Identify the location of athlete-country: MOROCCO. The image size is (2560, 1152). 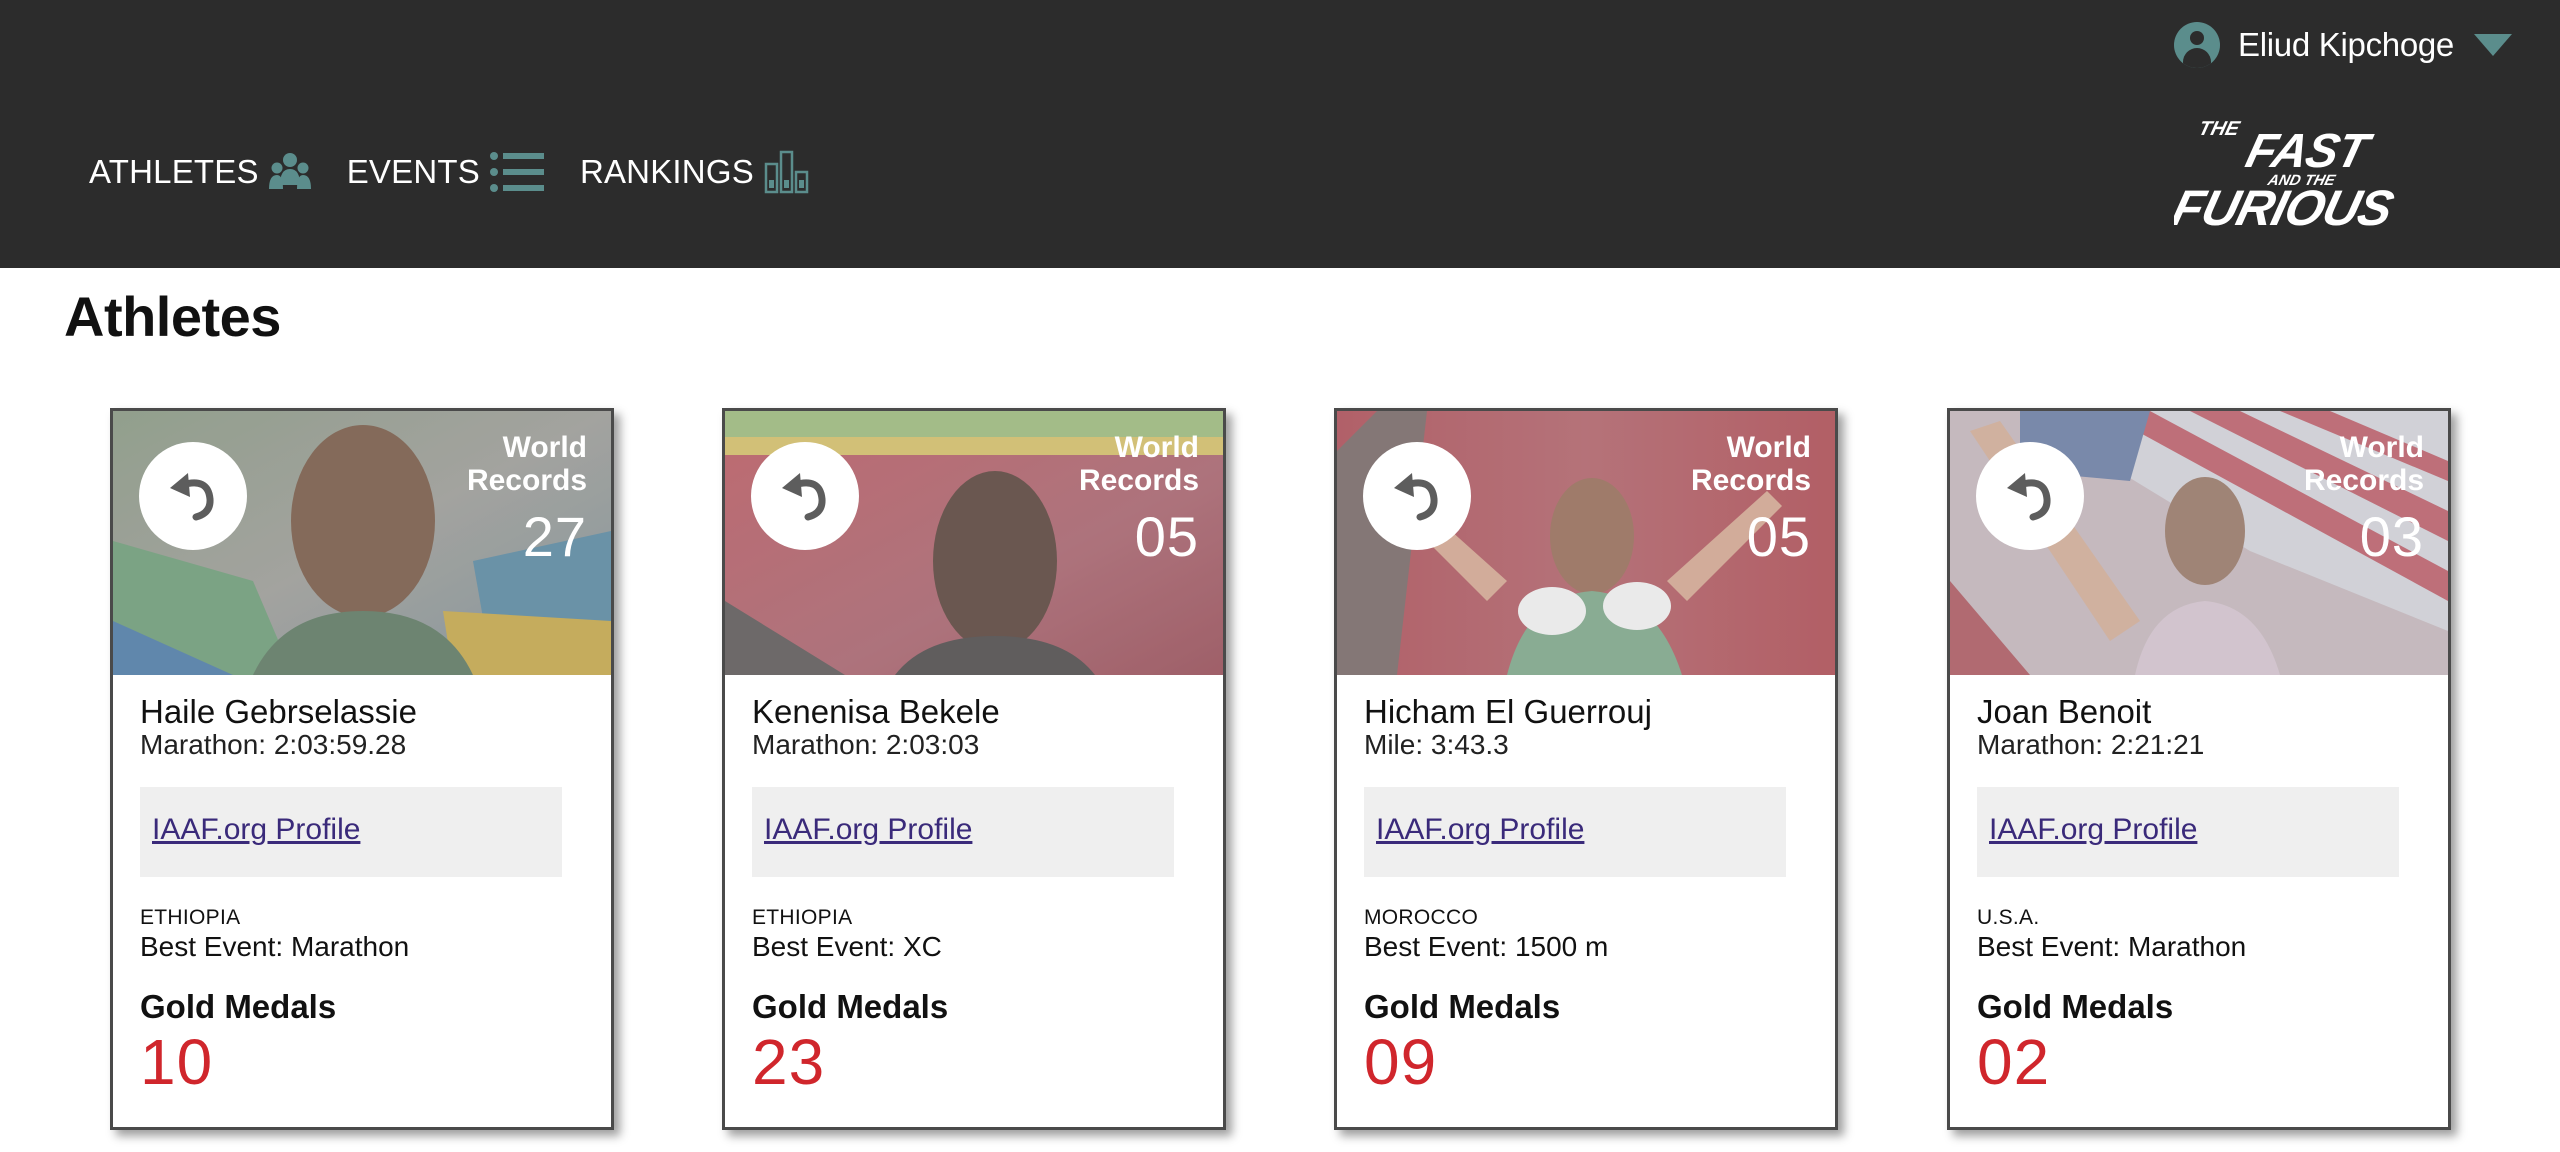
(1421, 917).